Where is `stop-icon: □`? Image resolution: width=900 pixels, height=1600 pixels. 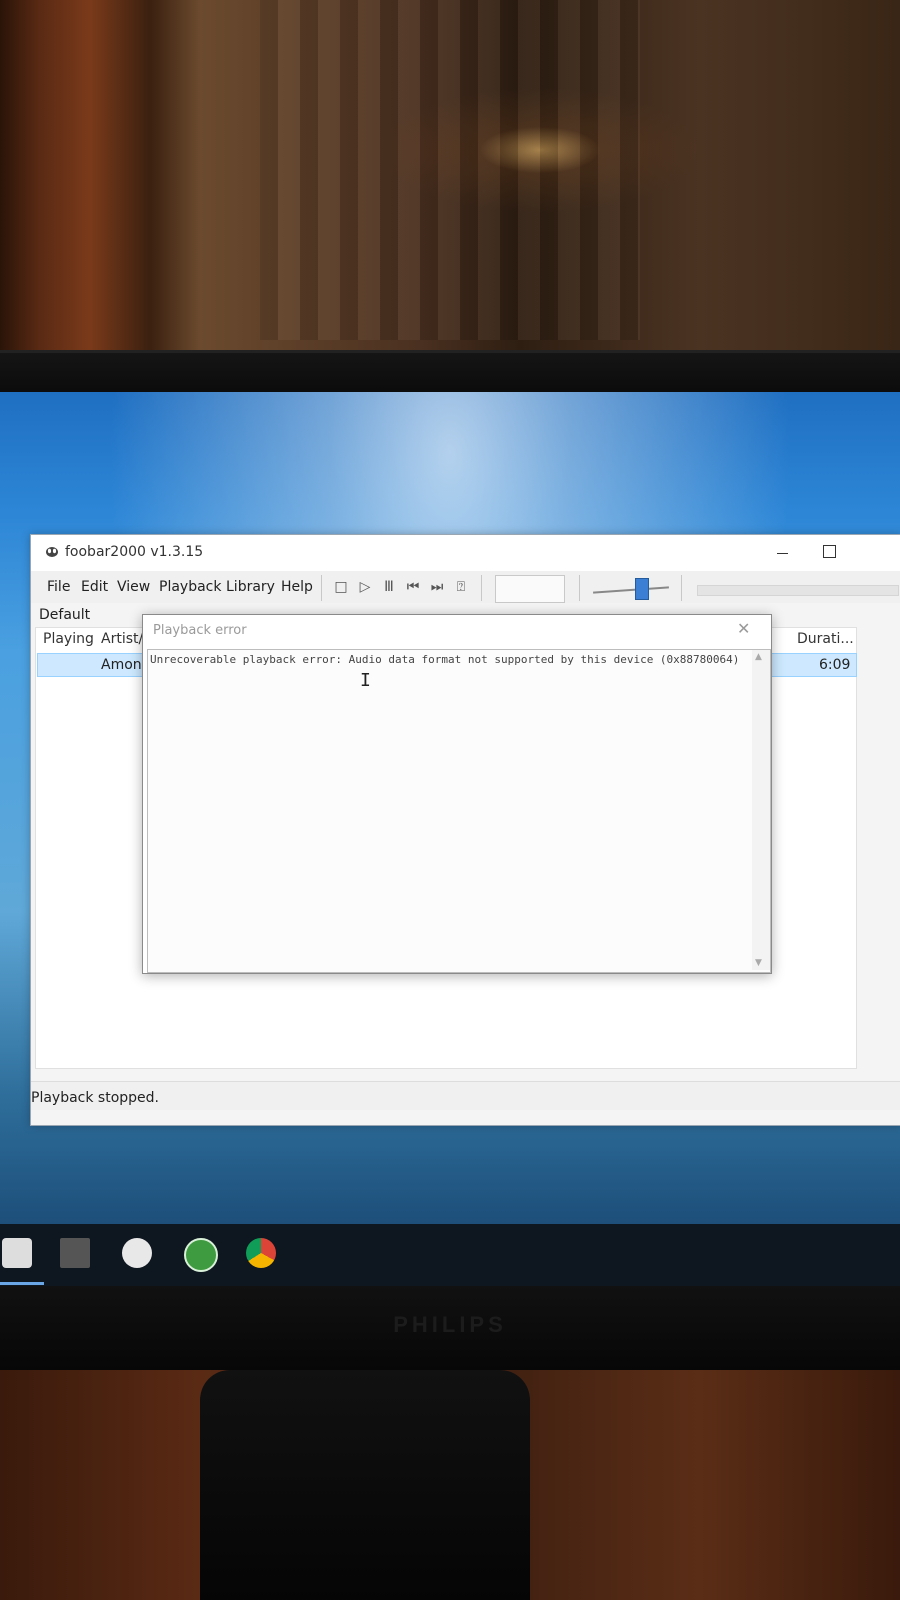 stop-icon: □ is located at coordinates (341, 587).